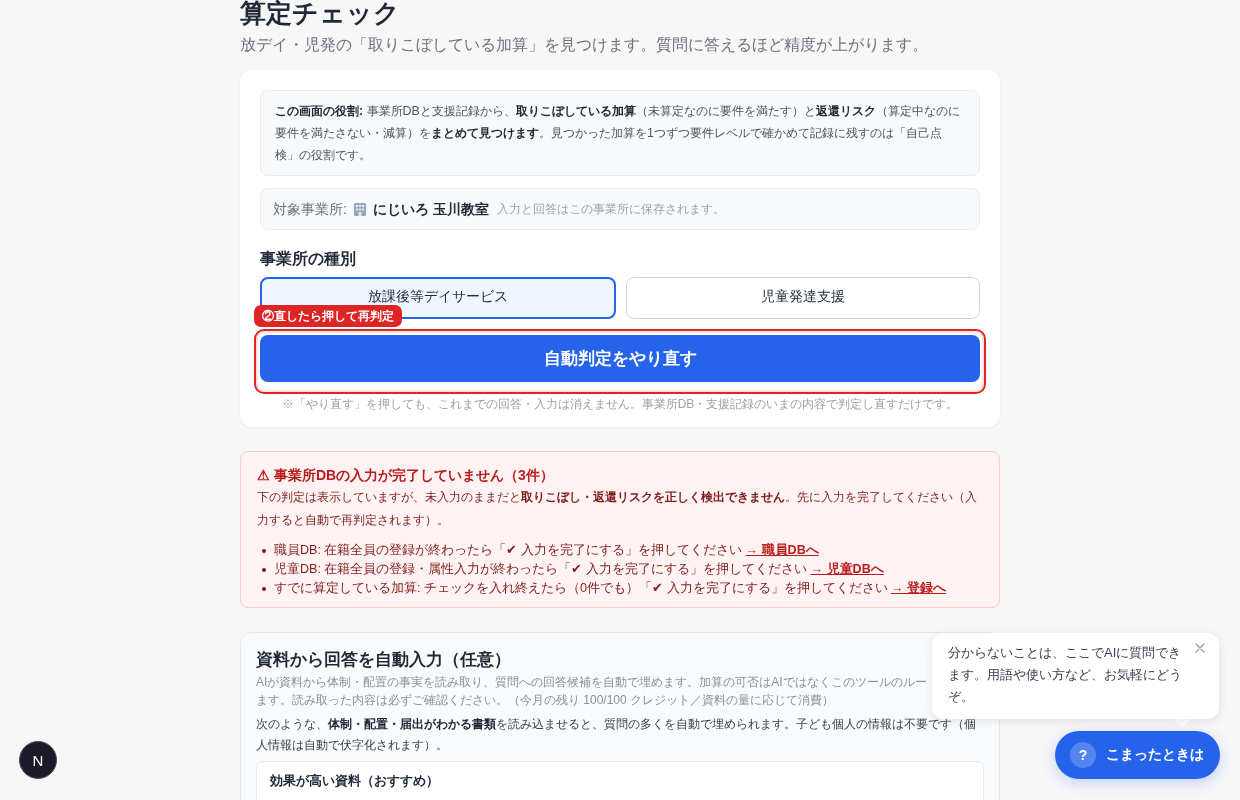 The image size is (1240, 800). I want to click on step-hint-tag: ②直したら押して再判定, so click(328, 316).